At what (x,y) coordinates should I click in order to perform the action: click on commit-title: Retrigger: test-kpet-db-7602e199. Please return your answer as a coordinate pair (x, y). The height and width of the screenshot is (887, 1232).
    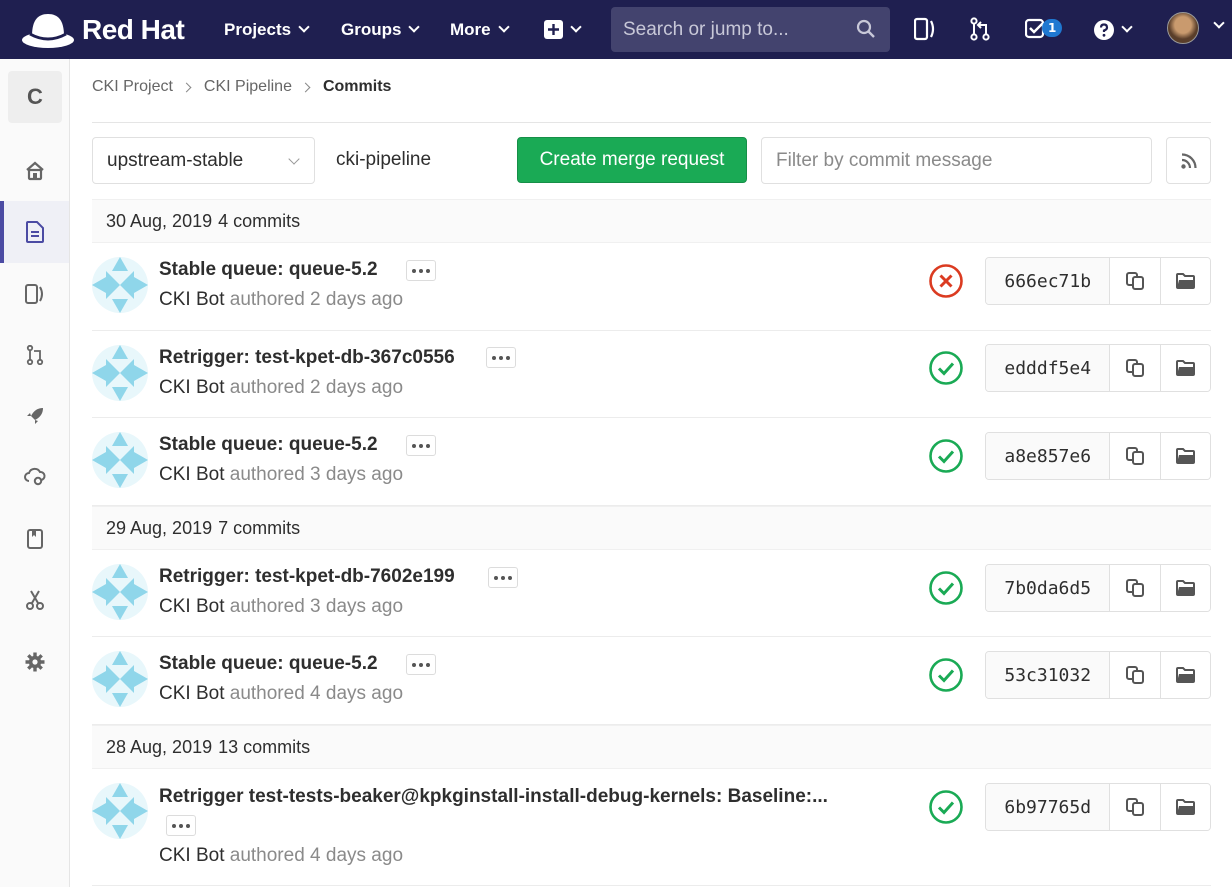
    Looking at the image, I should click on (307, 577).